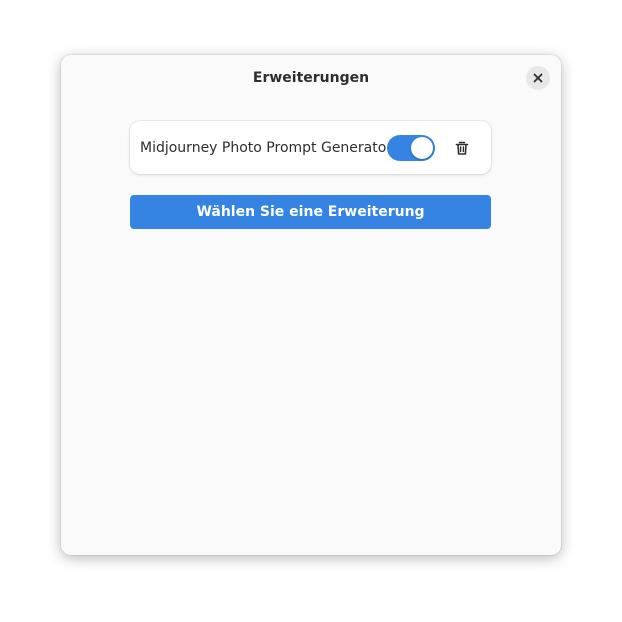 The height and width of the screenshot is (622, 622). What do you see at coordinates (311, 78) in the screenshot?
I see `dialog-title: Erweiterungen` at bounding box center [311, 78].